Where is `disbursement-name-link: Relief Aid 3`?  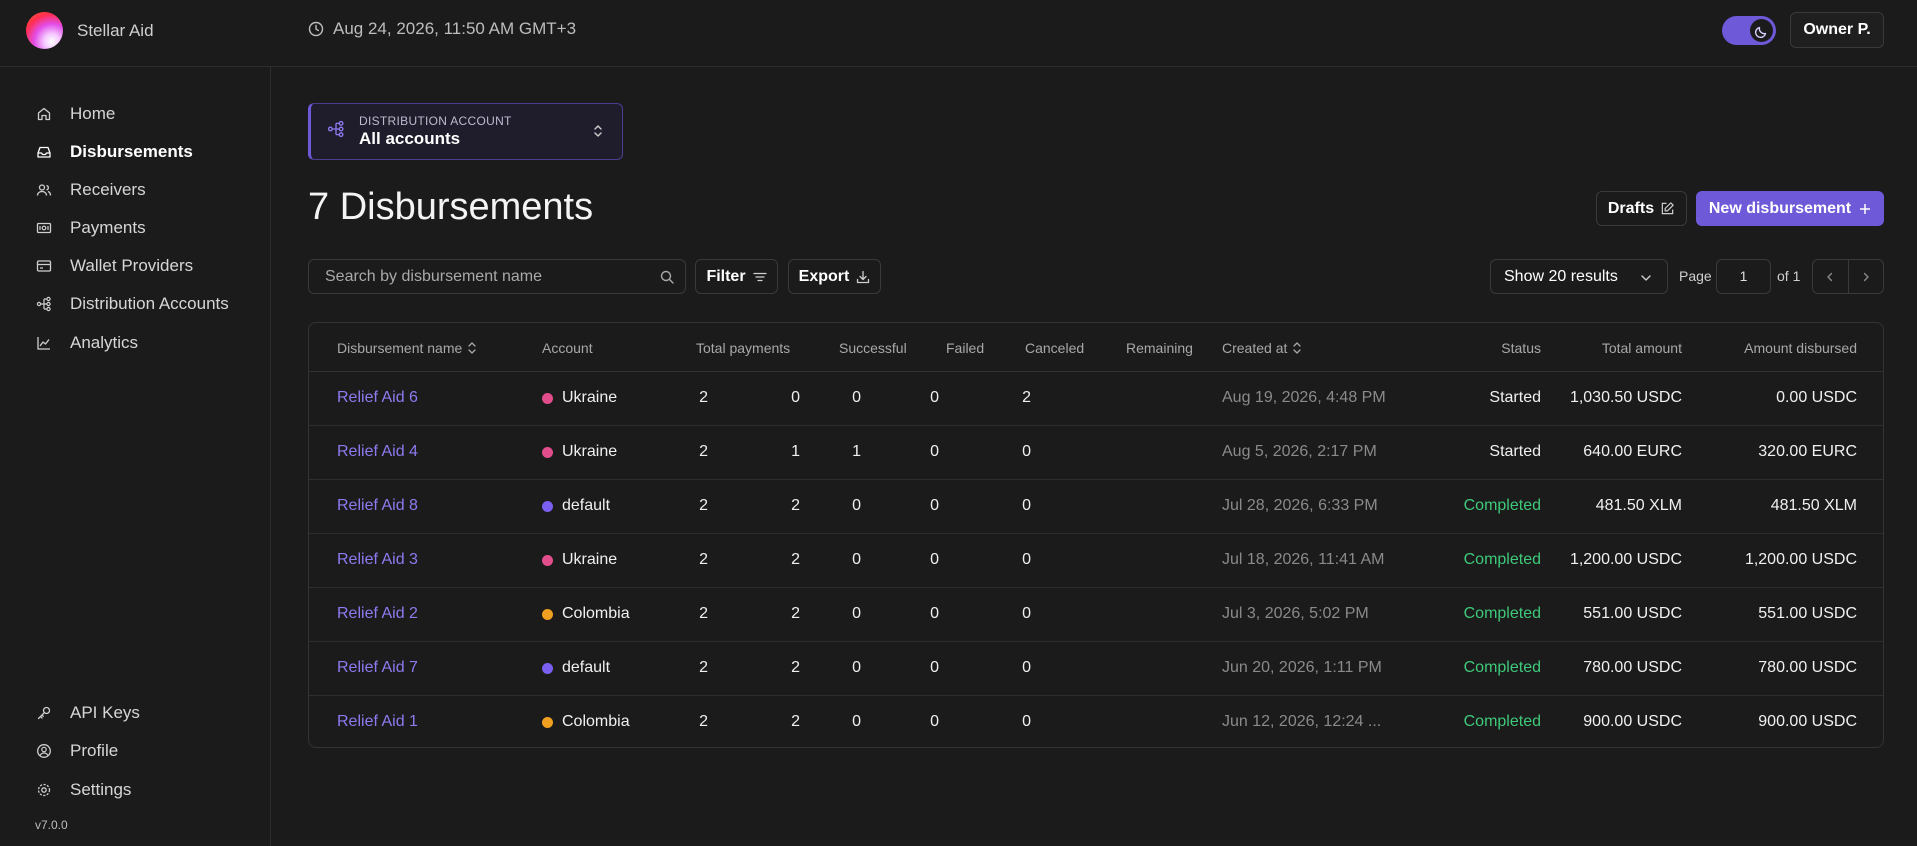 disbursement-name-link: Relief Aid 3 is located at coordinates (377, 560).